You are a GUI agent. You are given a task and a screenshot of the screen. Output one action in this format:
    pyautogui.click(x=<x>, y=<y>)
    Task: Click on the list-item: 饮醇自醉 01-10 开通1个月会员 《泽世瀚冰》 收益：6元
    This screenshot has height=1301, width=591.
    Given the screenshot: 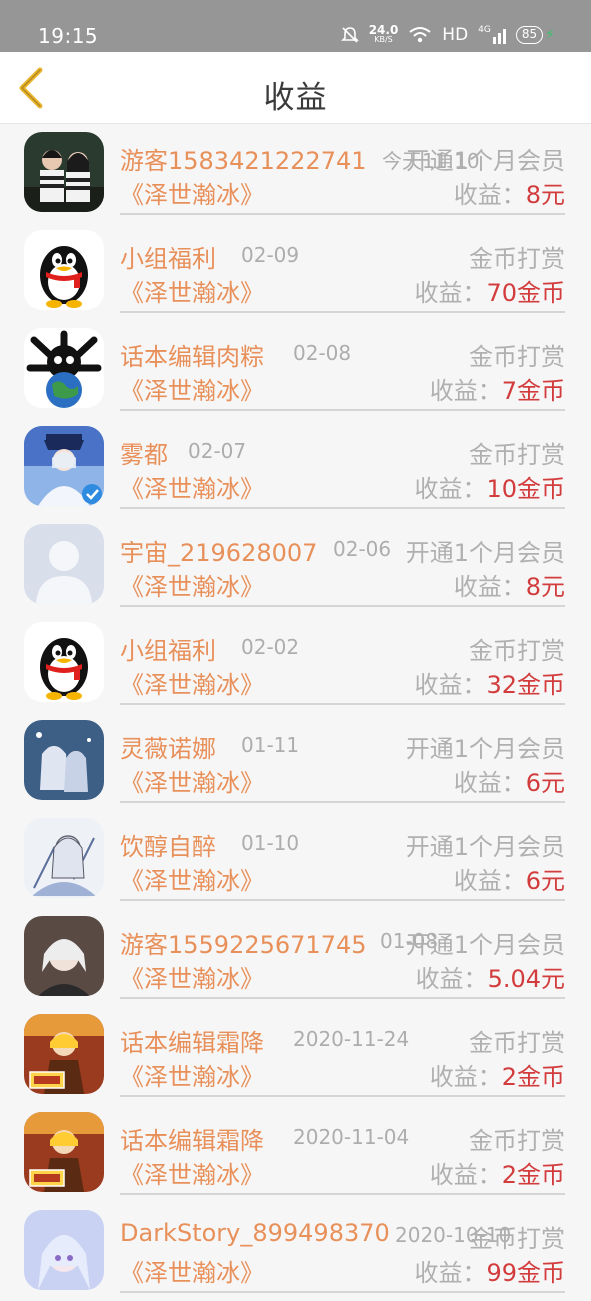 What is the action you would take?
    pyautogui.click(x=295, y=860)
    